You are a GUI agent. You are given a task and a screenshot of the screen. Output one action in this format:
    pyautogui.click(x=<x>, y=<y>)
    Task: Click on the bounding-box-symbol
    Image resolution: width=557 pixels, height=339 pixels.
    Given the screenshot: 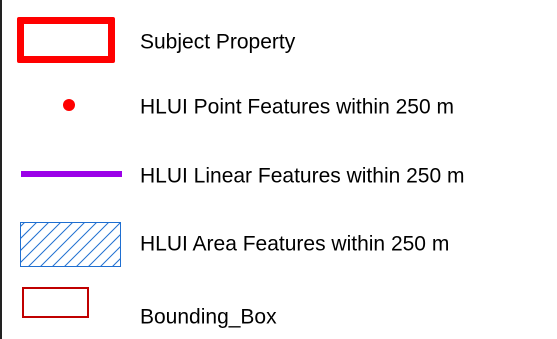 What is the action you would take?
    pyautogui.click(x=55, y=302)
    